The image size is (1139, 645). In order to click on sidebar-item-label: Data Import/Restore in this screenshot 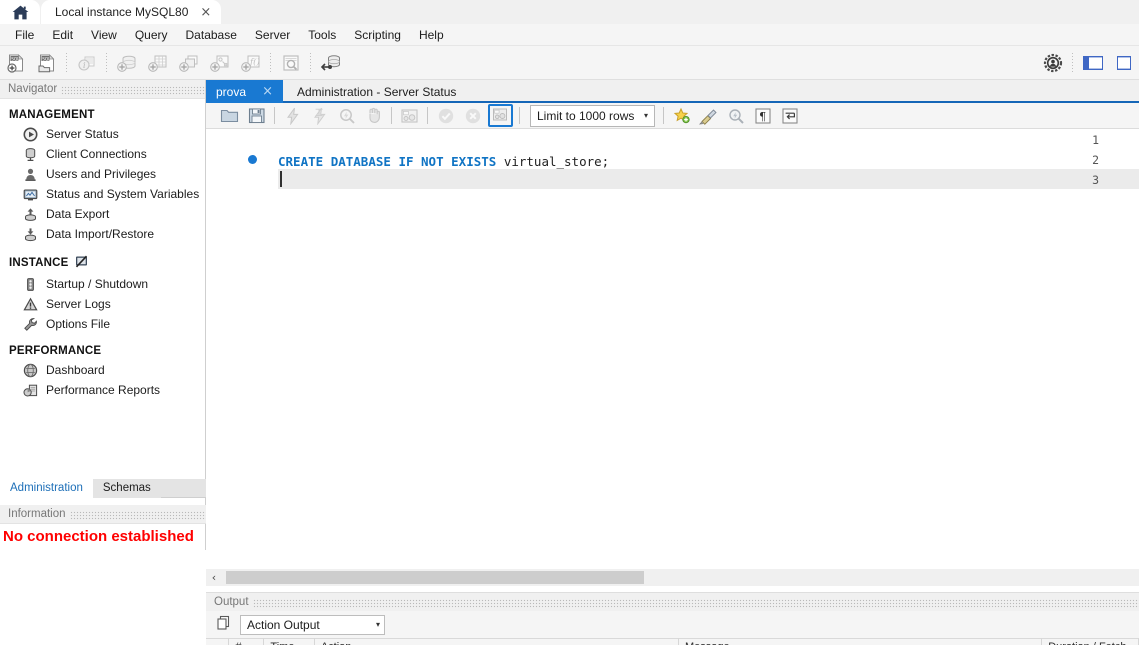, I will do `click(100, 234)`.